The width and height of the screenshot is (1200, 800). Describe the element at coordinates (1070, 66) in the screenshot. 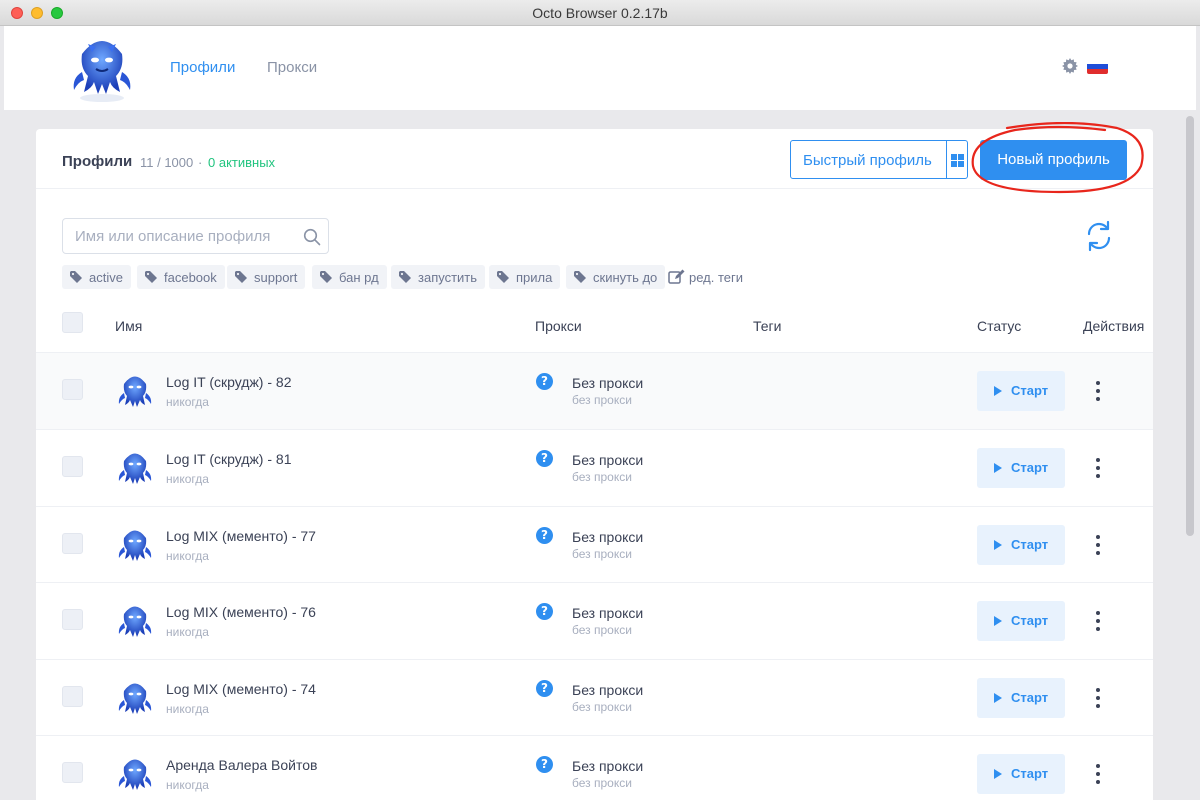

I see `gear-icon` at that location.